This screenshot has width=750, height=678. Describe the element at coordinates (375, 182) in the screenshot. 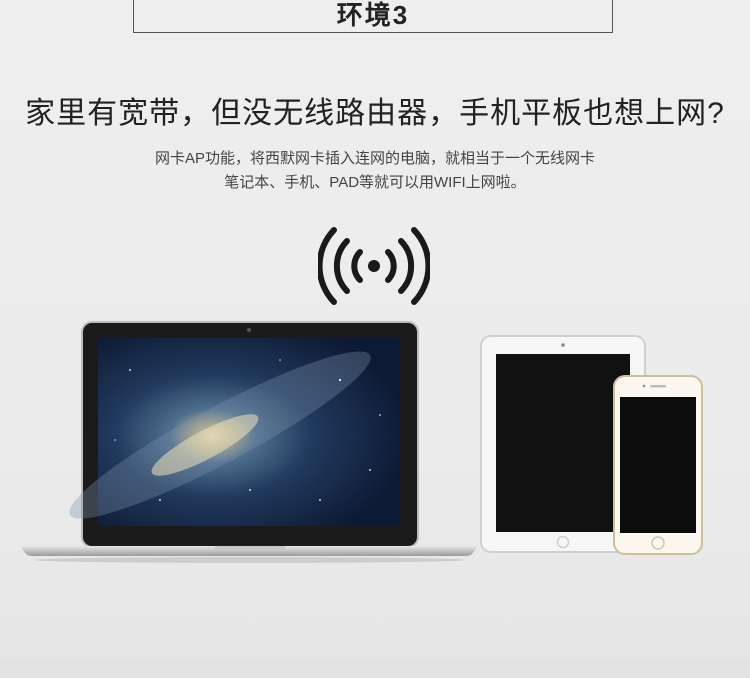

I see `description-line-2: 笔记本、手机、PAD等就可以用WIFI上网啦。` at that location.